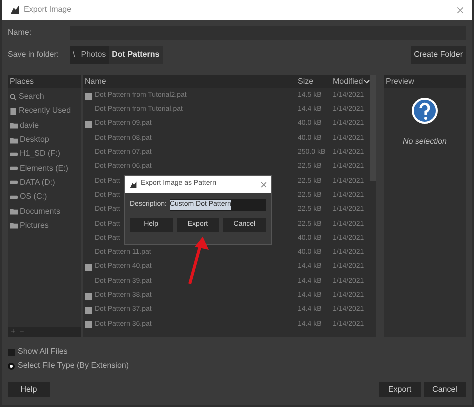 This screenshot has height=407, width=474. I want to click on path-button: \, so click(74, 55).